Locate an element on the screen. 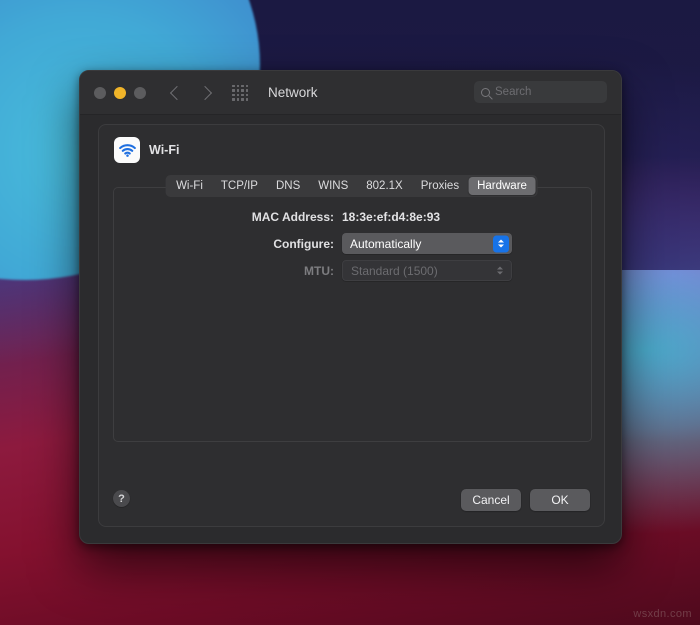 The image size is (700, 625). mtu-dropdown-value: Standard (1500) is located at coordinates (394, 270).